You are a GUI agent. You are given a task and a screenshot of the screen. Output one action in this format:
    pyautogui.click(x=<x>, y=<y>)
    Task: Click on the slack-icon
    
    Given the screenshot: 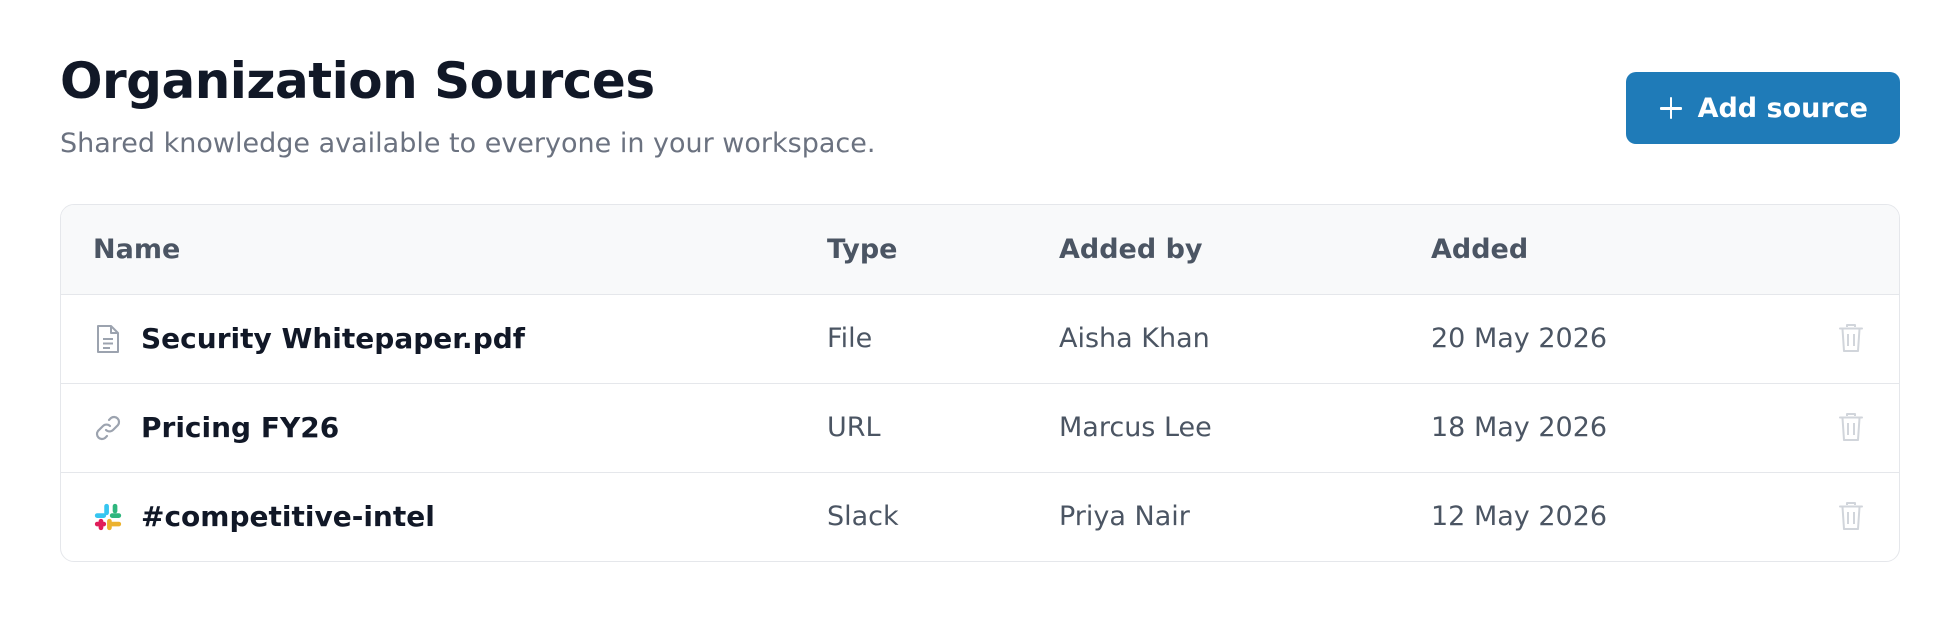 What is the action you would take?
    pyautogui.click(x=108, y=517)
    